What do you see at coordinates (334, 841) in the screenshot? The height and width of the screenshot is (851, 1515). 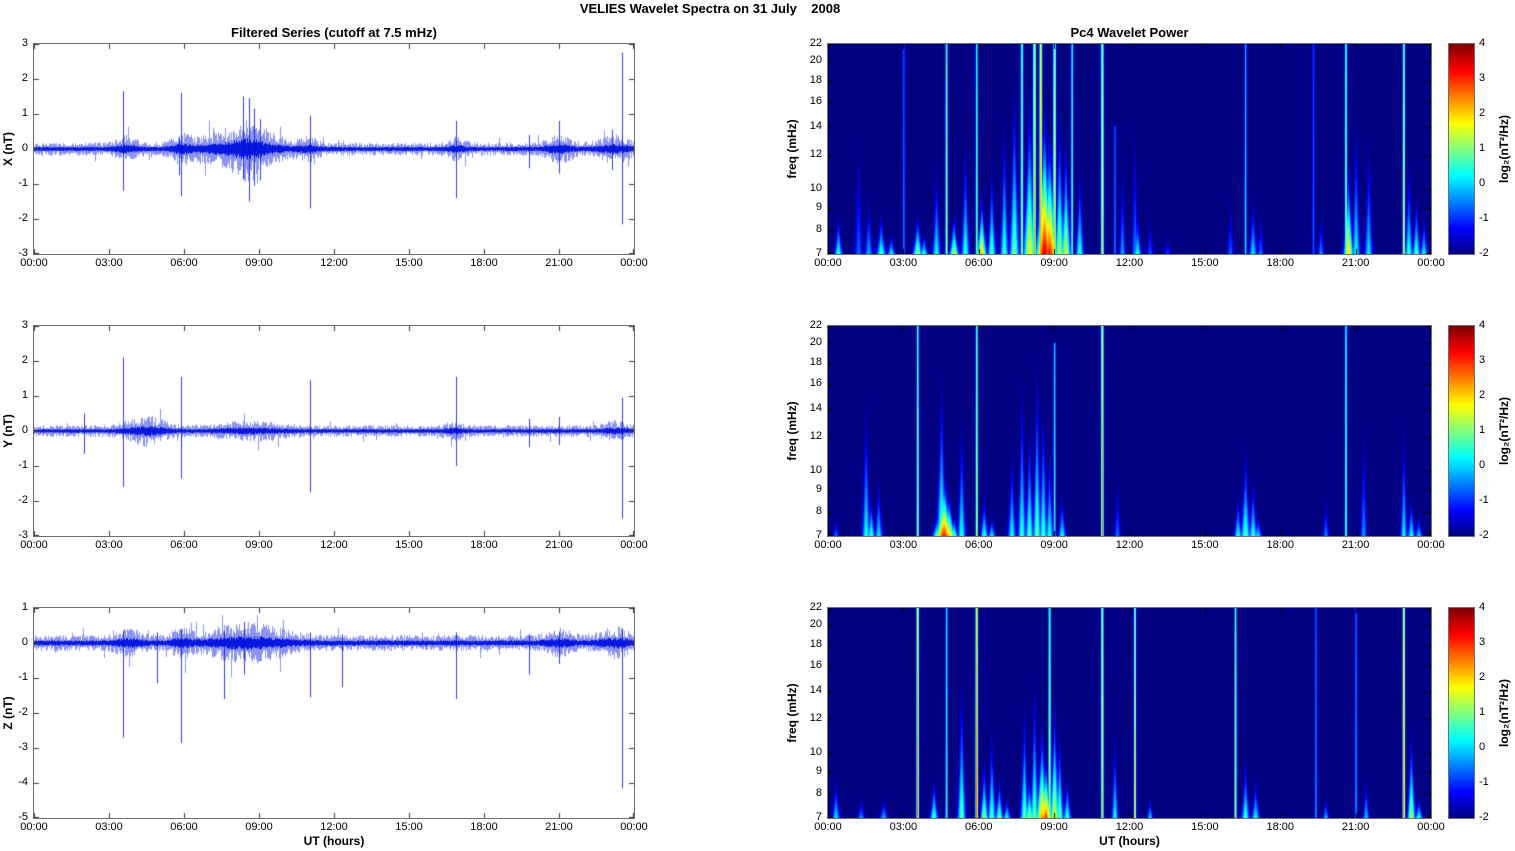 I see `x-axis-label-left: UT (hours)` at bounding box center [334, 841].